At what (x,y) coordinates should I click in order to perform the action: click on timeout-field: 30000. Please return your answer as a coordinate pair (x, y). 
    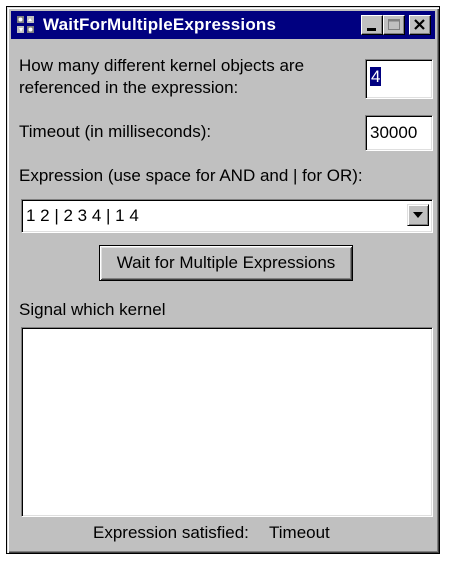
    Looking at the image, I should click on (399, 133).